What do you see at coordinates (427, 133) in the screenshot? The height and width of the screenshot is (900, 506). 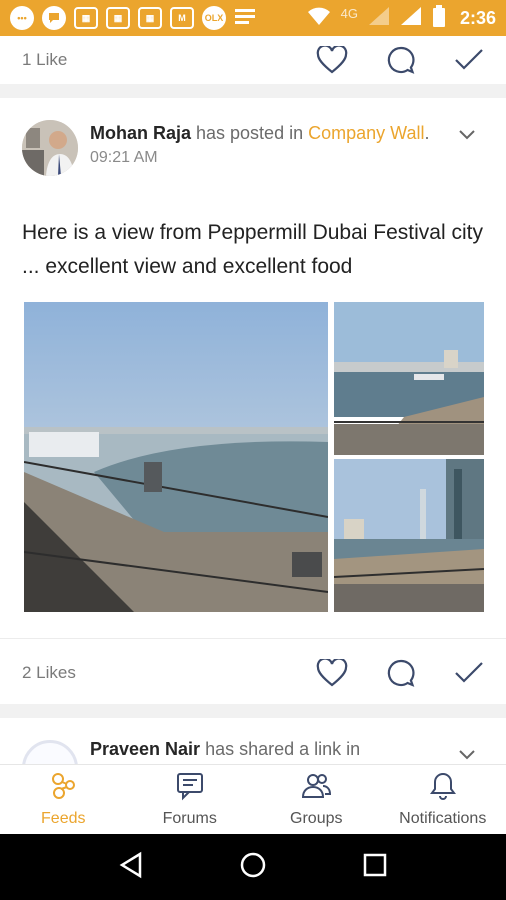 I see `wall-suffix: .` at bounding box center [427, 133].